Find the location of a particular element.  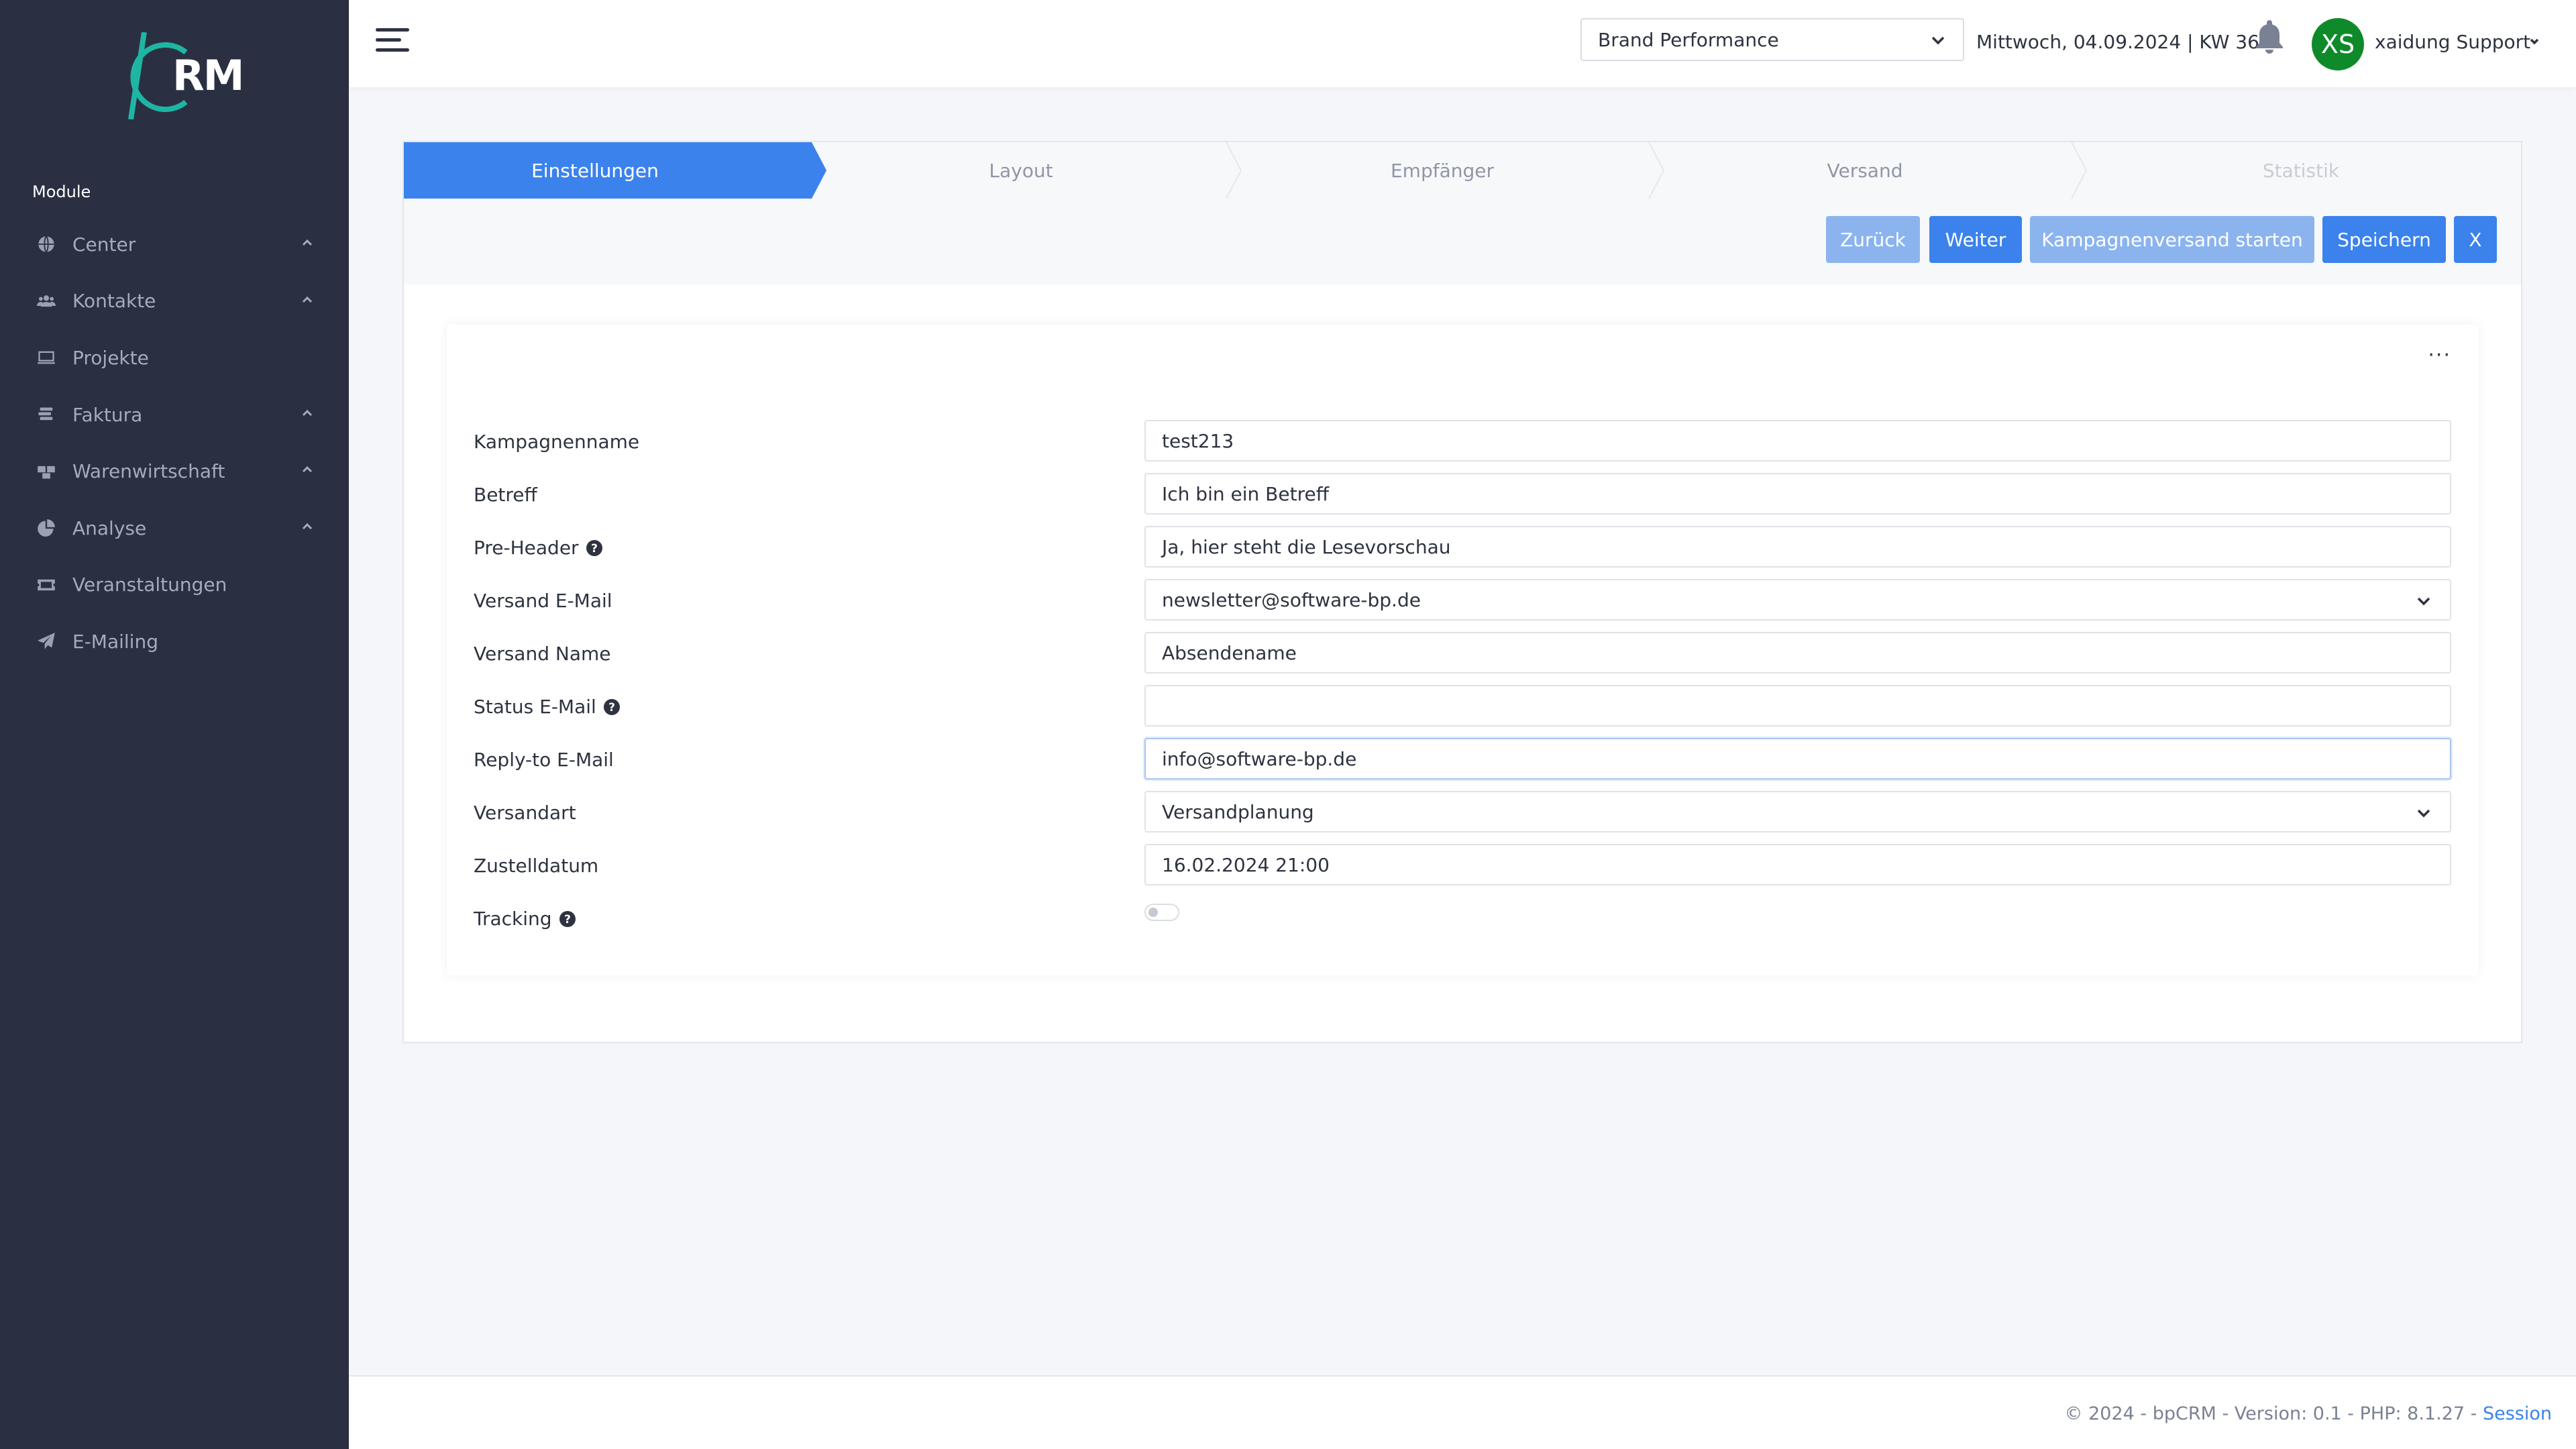

sidebar-item-label: Veranstaltungen is located at coordinates (149, 585).